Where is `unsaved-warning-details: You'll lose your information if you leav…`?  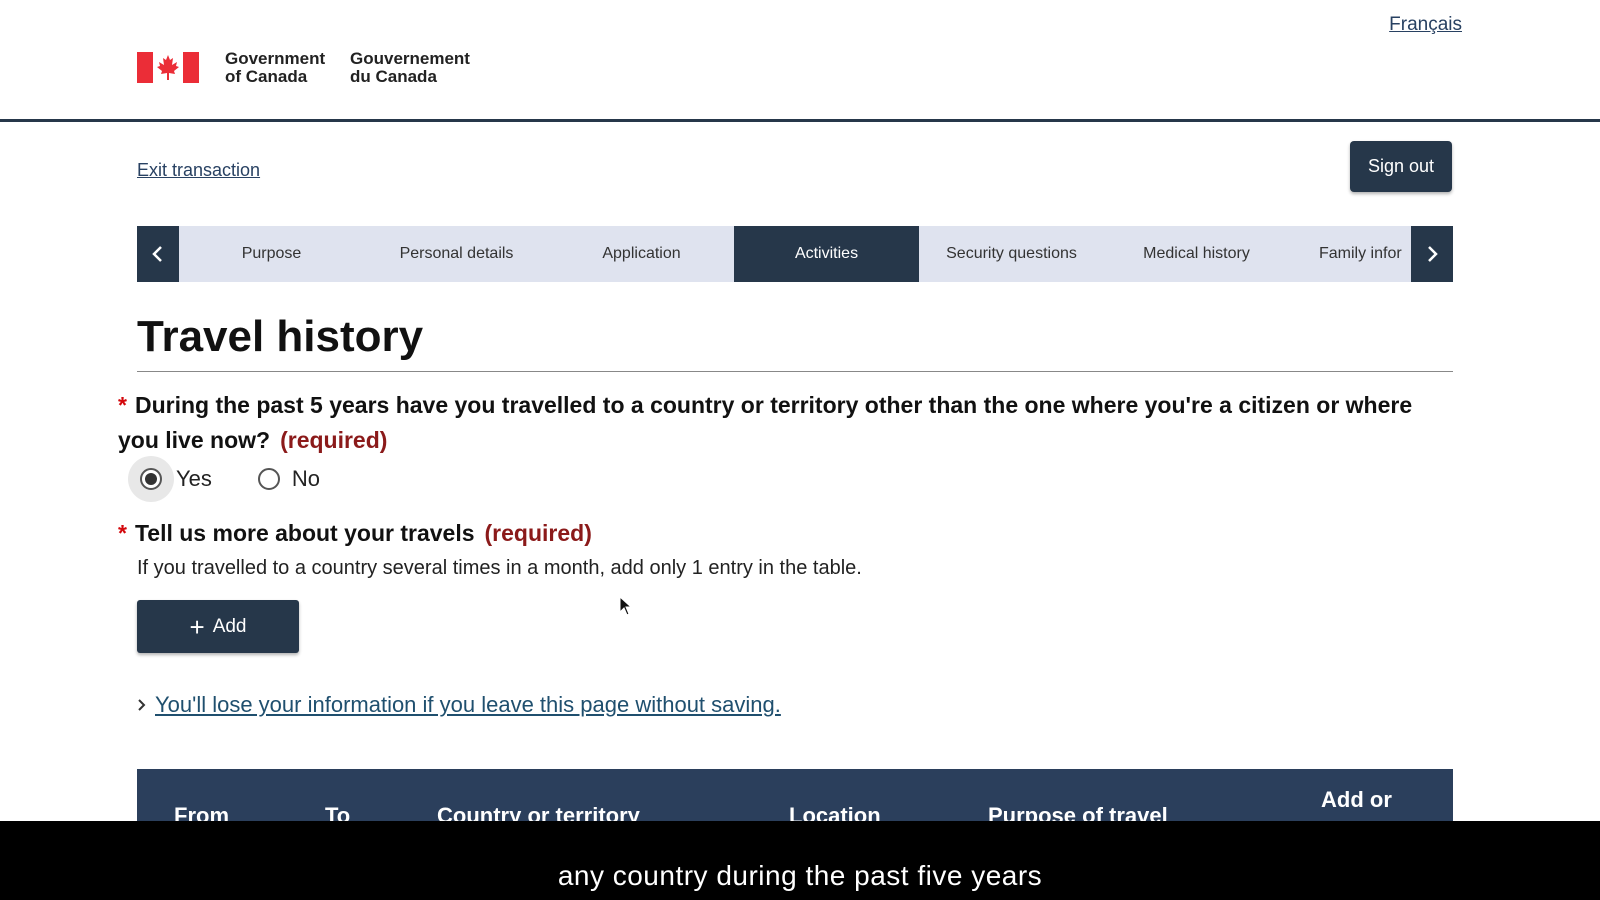
unsaved-warning-details: You'll lose your information if you leav… is located at coordinates (459, 705).